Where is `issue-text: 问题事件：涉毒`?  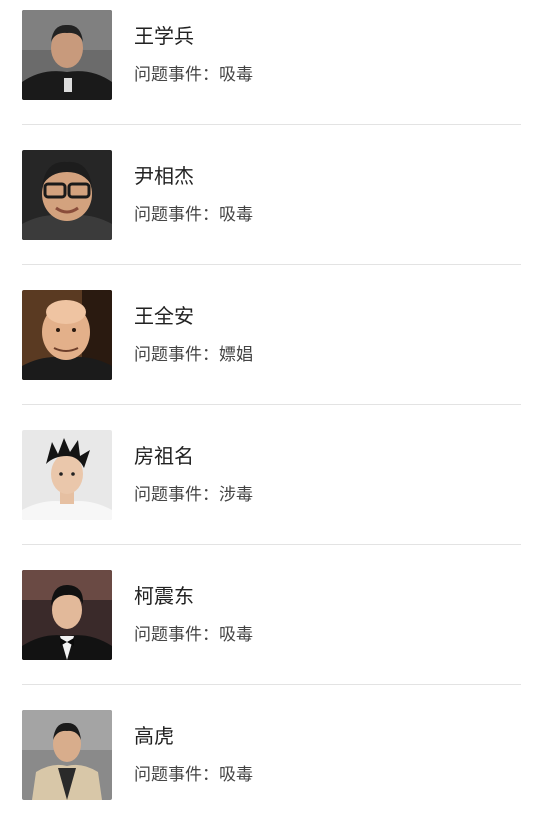
issue-text: 问题事件：涉毒 is located at coordinates (193, 495).